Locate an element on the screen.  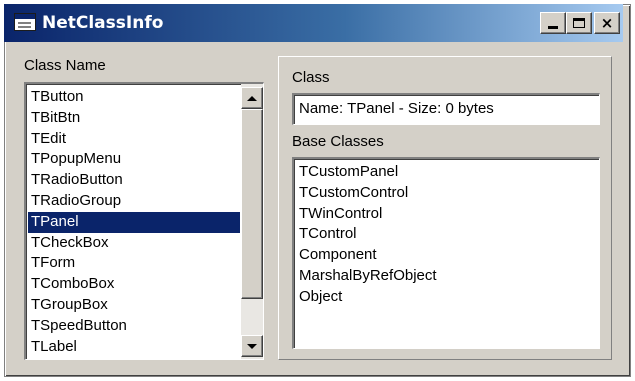
list-item: TRadioGroup is located at coordinates (134, 201).